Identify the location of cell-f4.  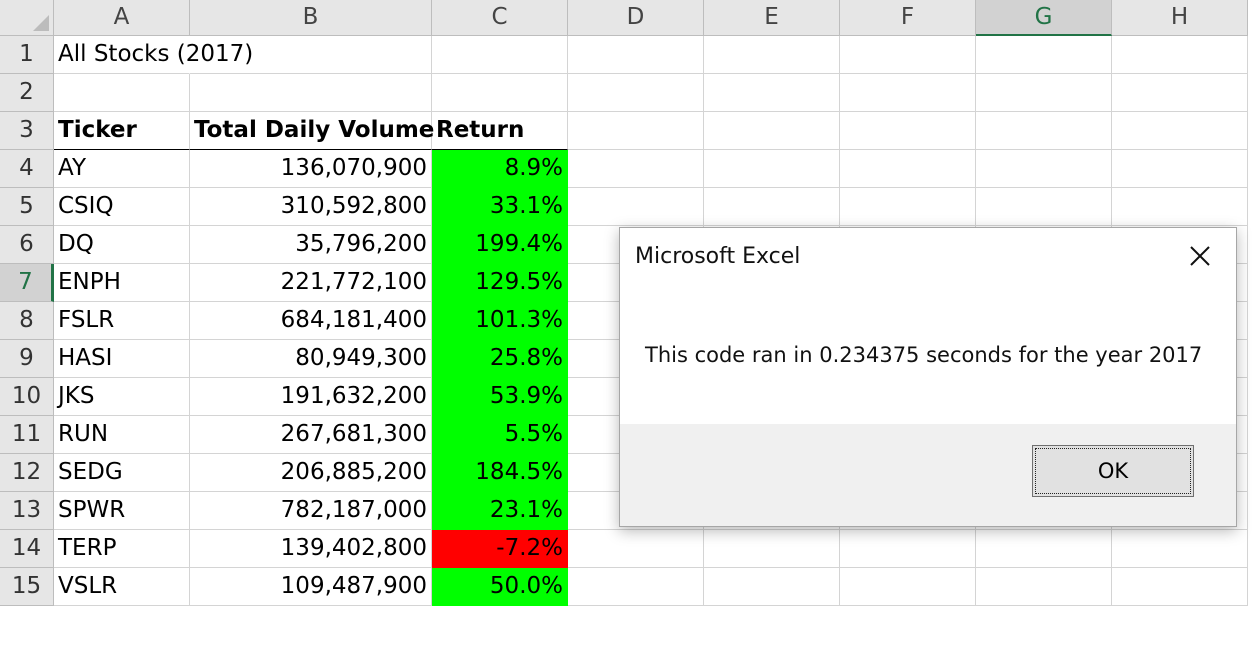
(908, 169).